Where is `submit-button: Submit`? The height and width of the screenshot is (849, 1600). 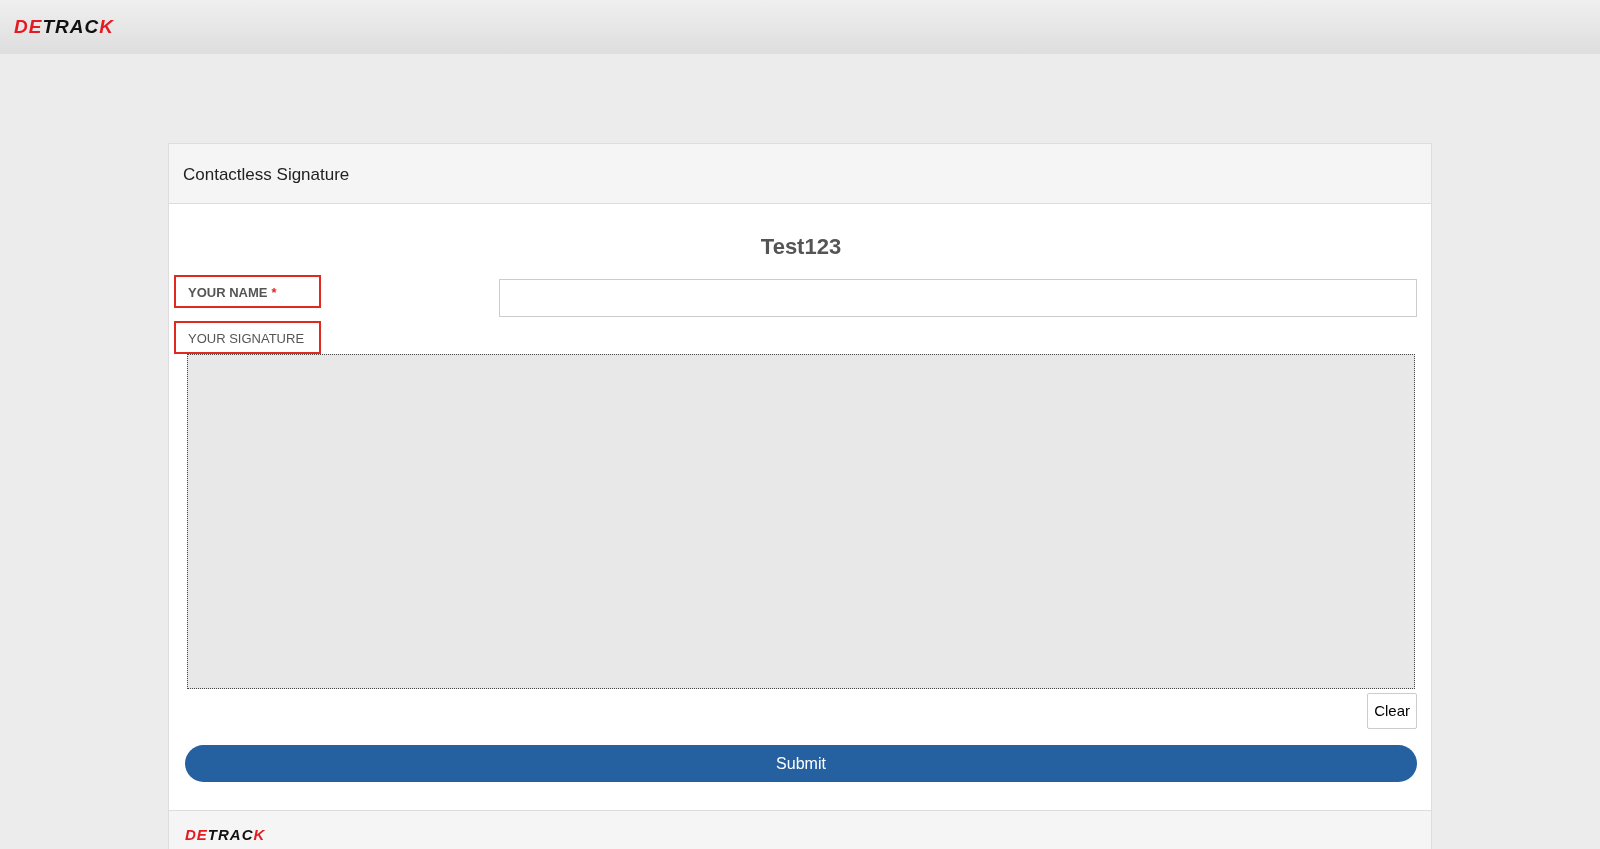
submit-button: Submit is located at coordinates (801, 763).